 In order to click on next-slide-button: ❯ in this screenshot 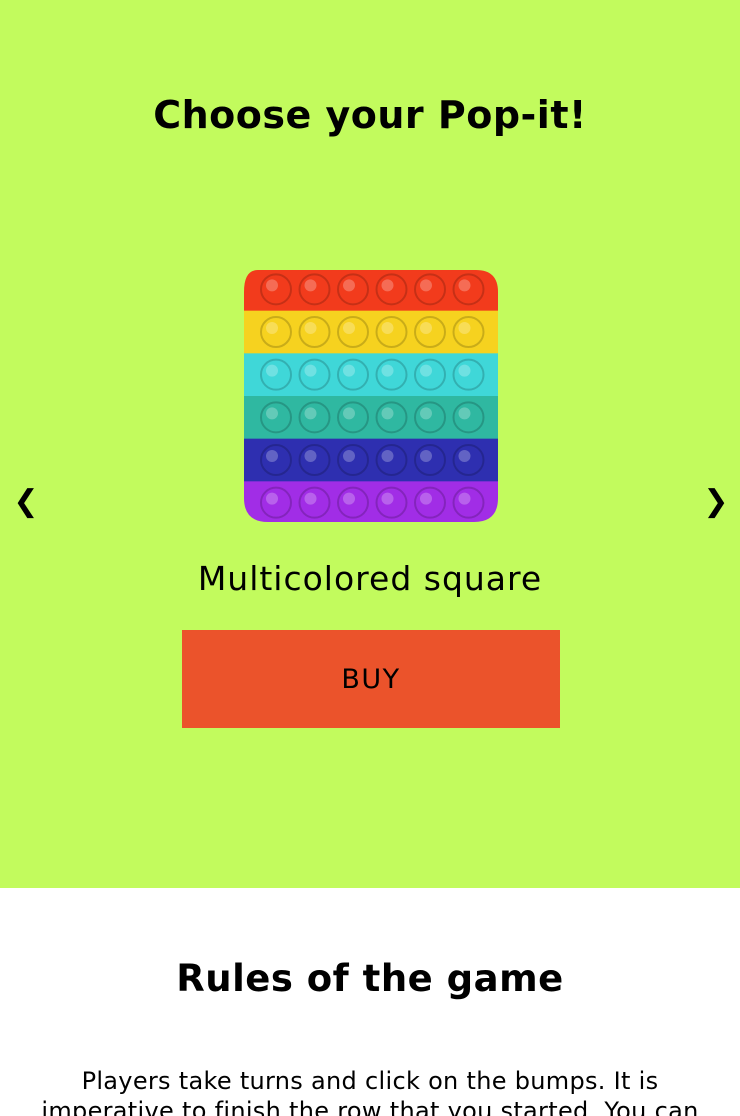, I will do `click(716, 502)`.